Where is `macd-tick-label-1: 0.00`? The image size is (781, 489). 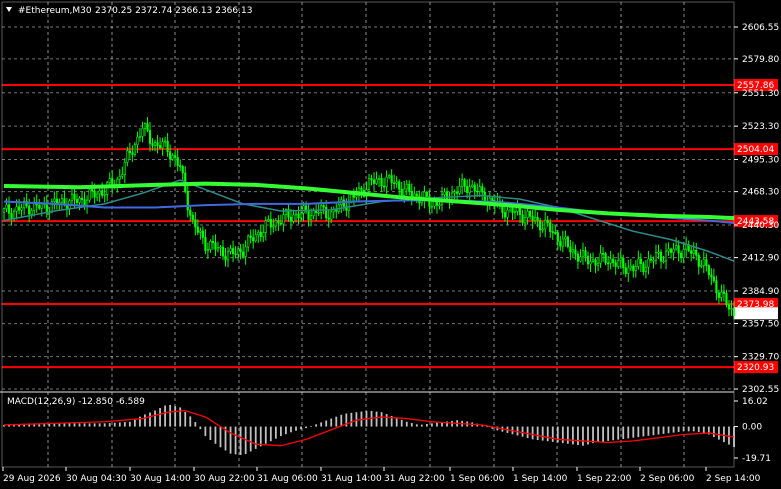 macd-tick-label-1: 0.00 is located at coordinates (752, 428).